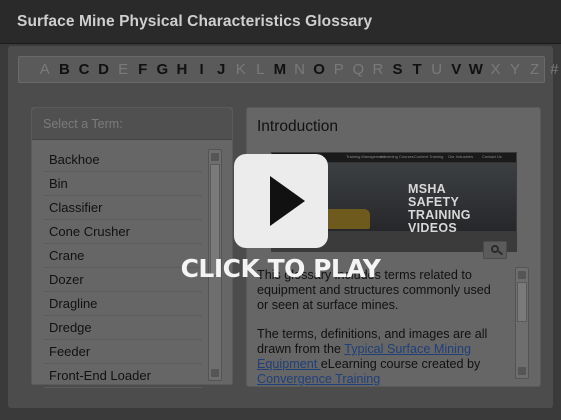  I want to click on play-button, so click(281, 201).